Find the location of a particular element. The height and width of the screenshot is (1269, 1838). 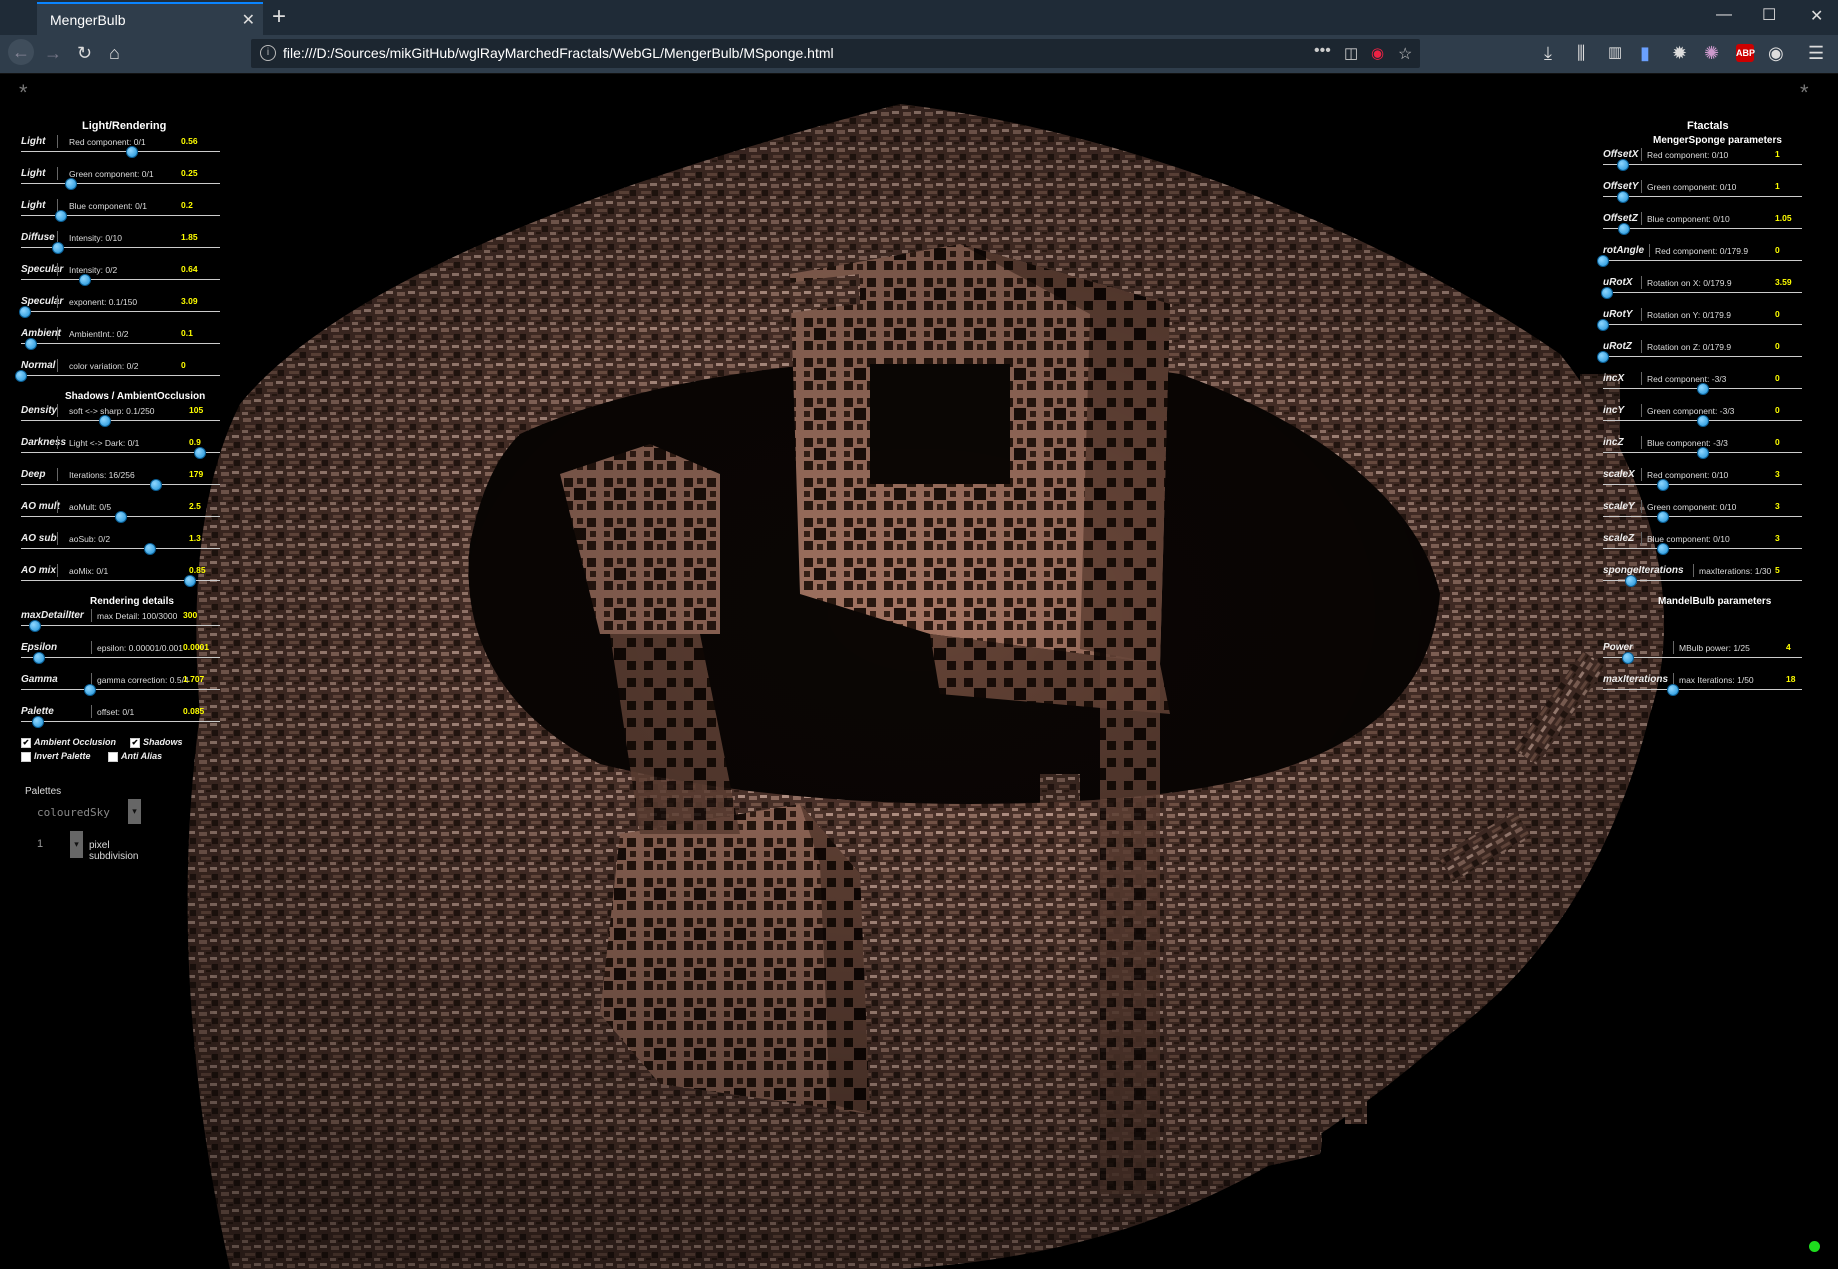

adblock-icon: ABP is located at coordinates (1745, 53).